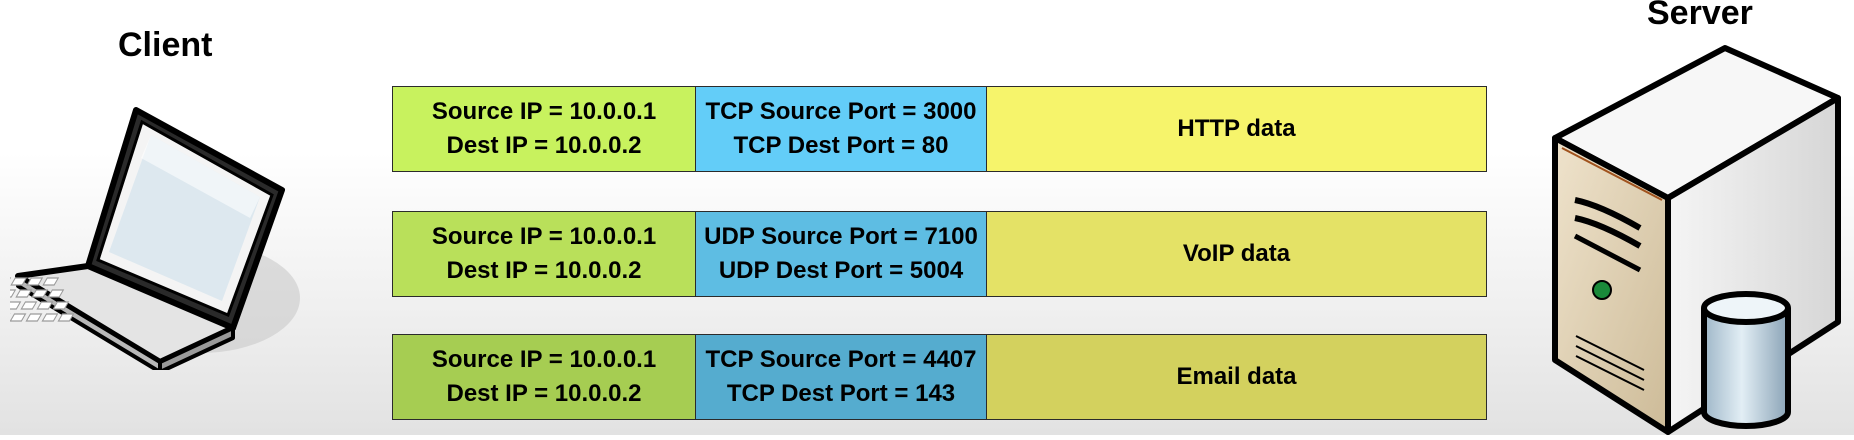 This screenshot has width=1854, height=440. What do you see at coordinates (840, 360) in the screenshot?
I see `source-port-text: TCP Source Port = 4407` at bounding box center [840, 360].